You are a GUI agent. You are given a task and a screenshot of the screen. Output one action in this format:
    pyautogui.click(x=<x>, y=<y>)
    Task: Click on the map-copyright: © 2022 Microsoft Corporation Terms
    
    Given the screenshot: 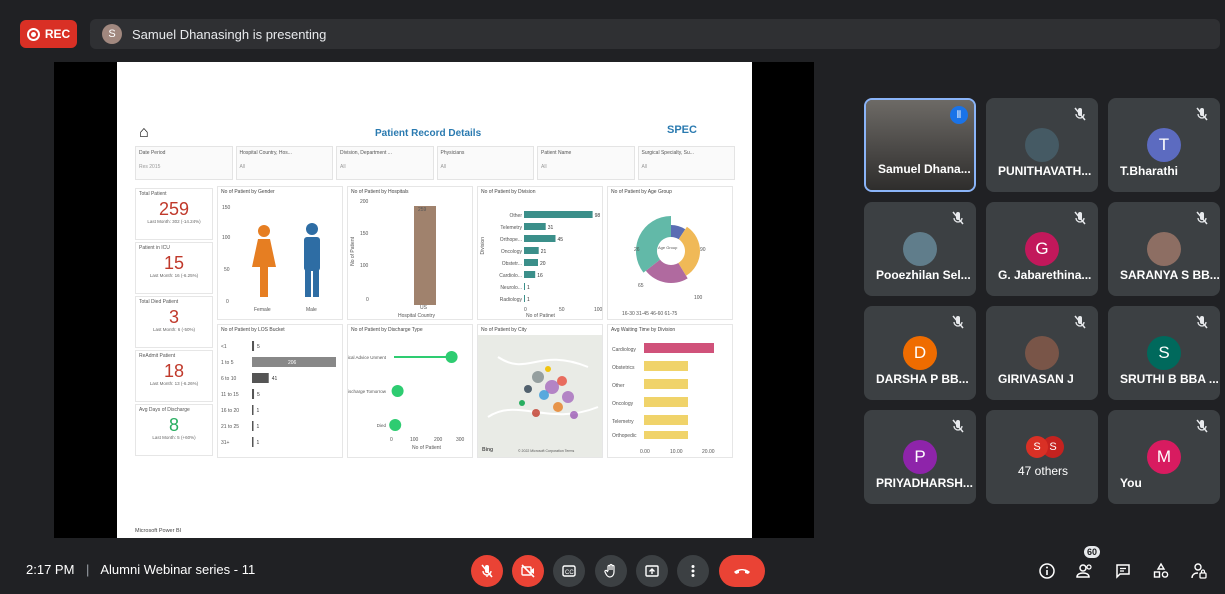 What is the action you would take?
    pyautogui.click(x=546, y=451)
    